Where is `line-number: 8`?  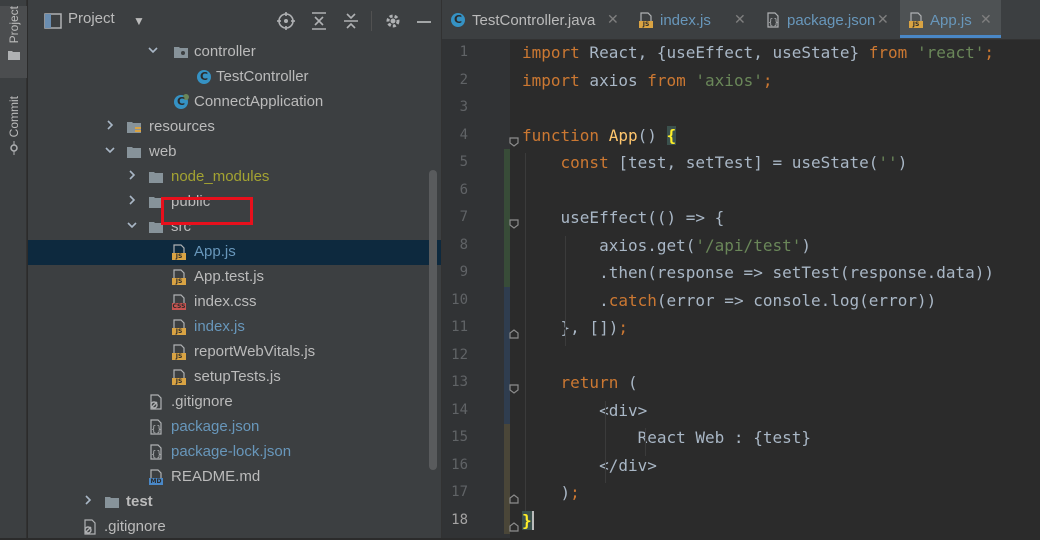 line-number: 8 is located at coordinates (463, 244).